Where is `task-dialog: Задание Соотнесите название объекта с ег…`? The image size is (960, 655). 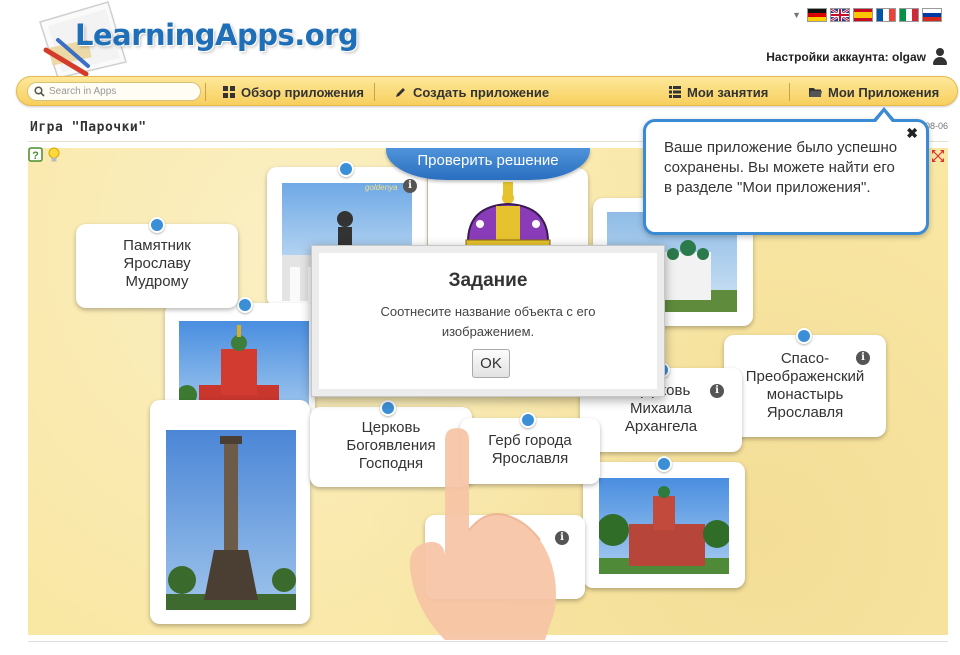 task-dialog: Задание Соотнесите название объекта с ег… is located at coordinates (488, 321).